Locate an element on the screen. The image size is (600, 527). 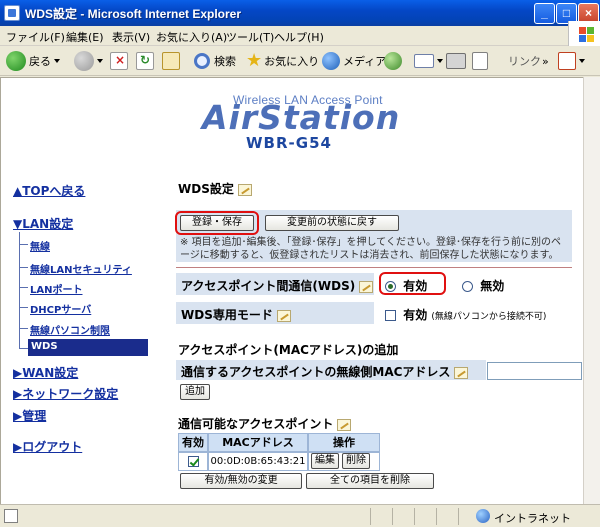
home-button is located at coordinates (171, 61).